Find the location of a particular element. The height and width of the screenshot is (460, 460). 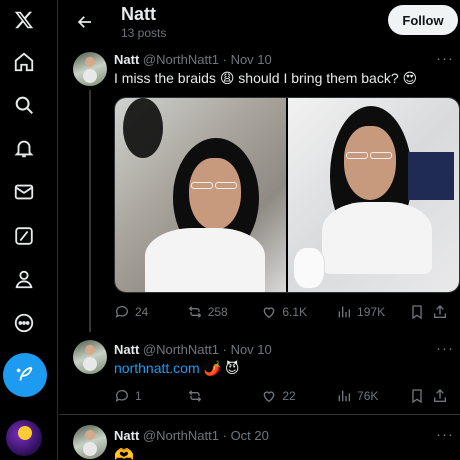

back-button is located at coordinates (85, 22).